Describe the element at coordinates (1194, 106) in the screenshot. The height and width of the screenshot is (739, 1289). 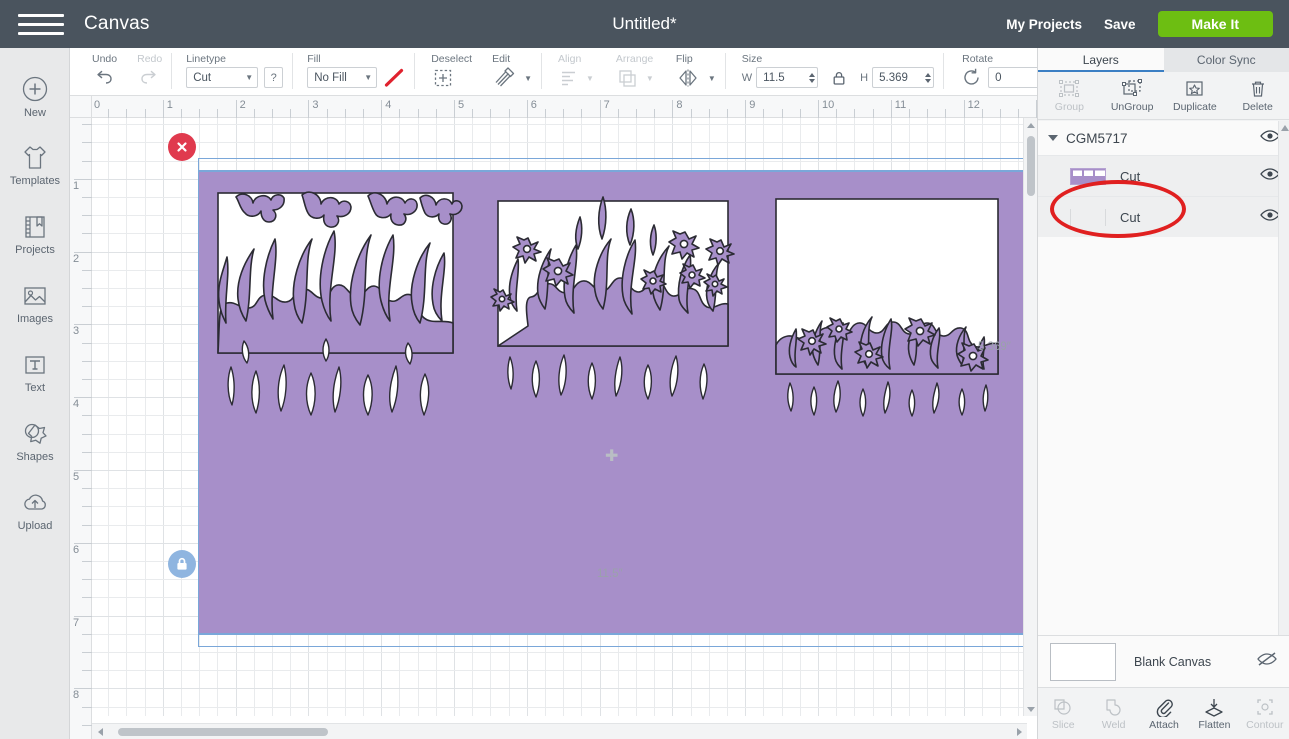
I see `duplicate-label: Duplicate` at that location.